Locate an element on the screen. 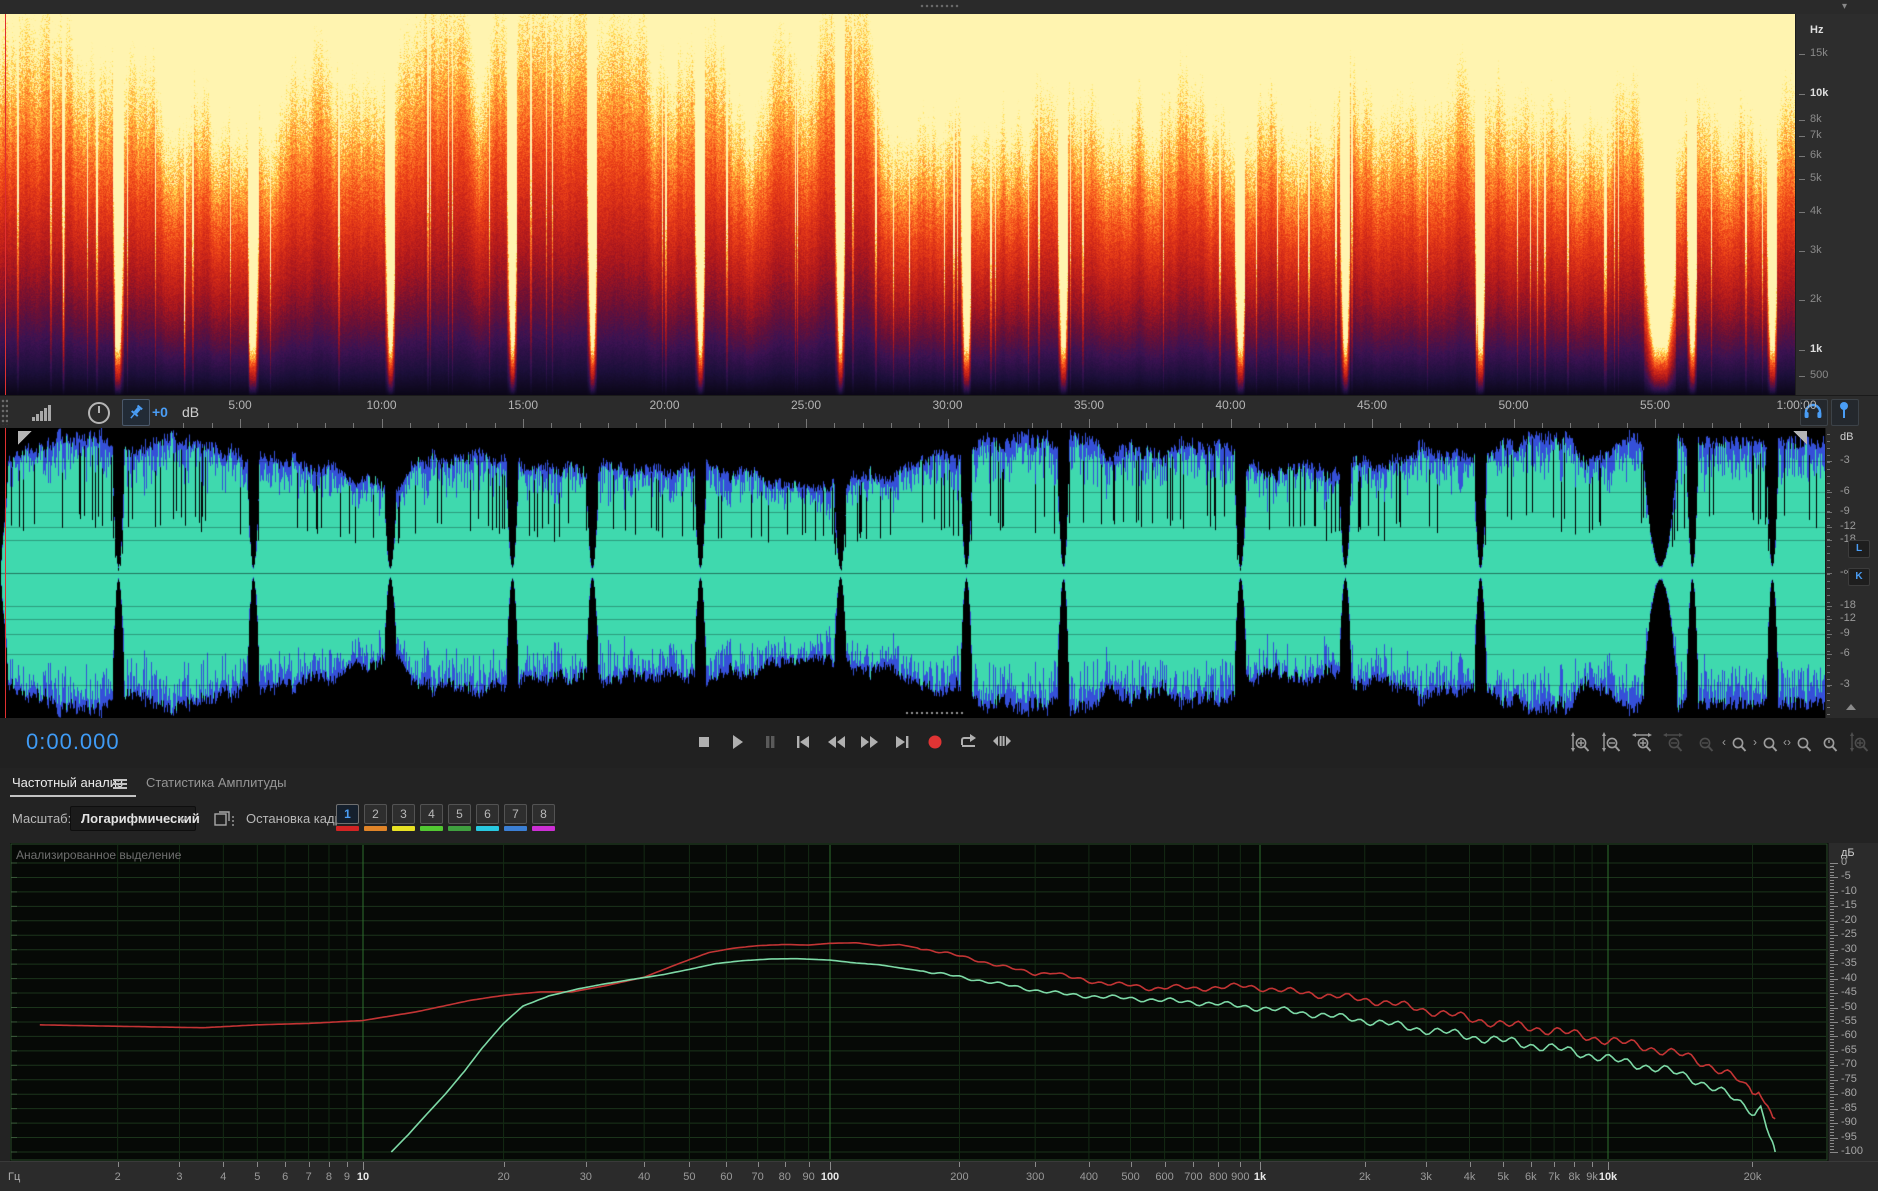 The image size is (1878, 1191). fast-forward-icon is located at coordinates (869, 742).